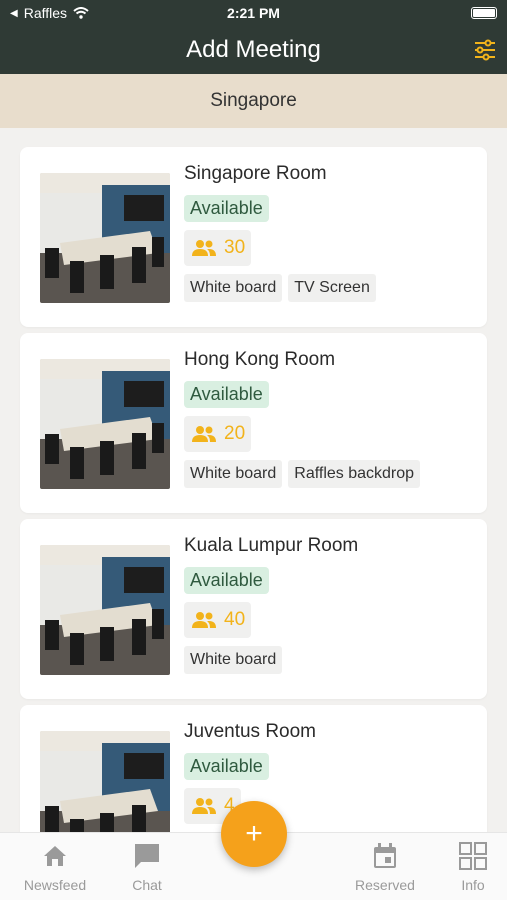 This screenshot has width=507, height=900. I want to click on status-bar: ◀ Raffles 2:21 PM, so click(253, 14).